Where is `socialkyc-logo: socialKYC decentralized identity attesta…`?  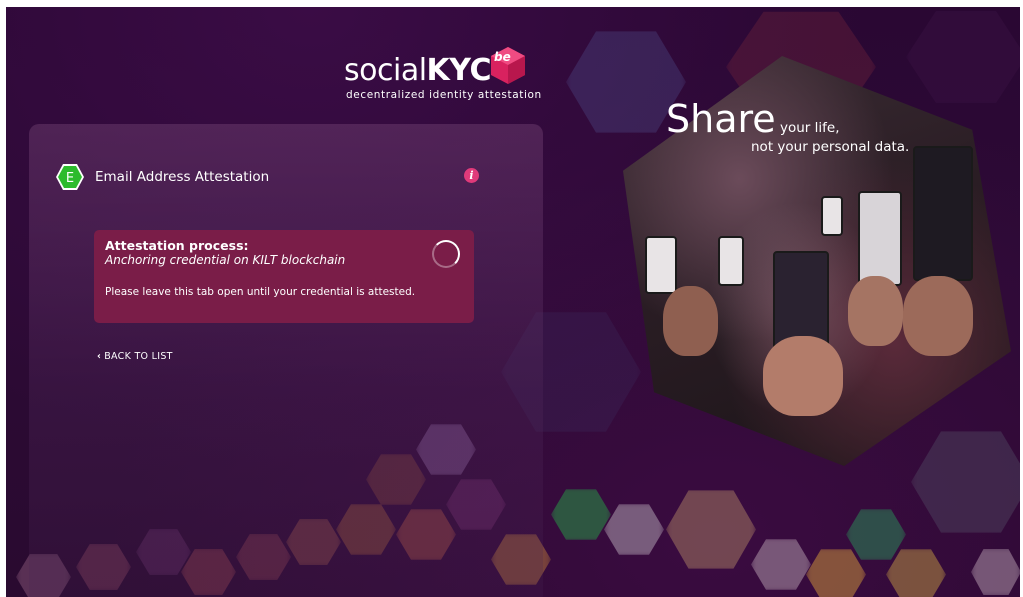 socialkyc-logo: socialKYC decentralized identity attesta… is located at coordinates (442, 75).